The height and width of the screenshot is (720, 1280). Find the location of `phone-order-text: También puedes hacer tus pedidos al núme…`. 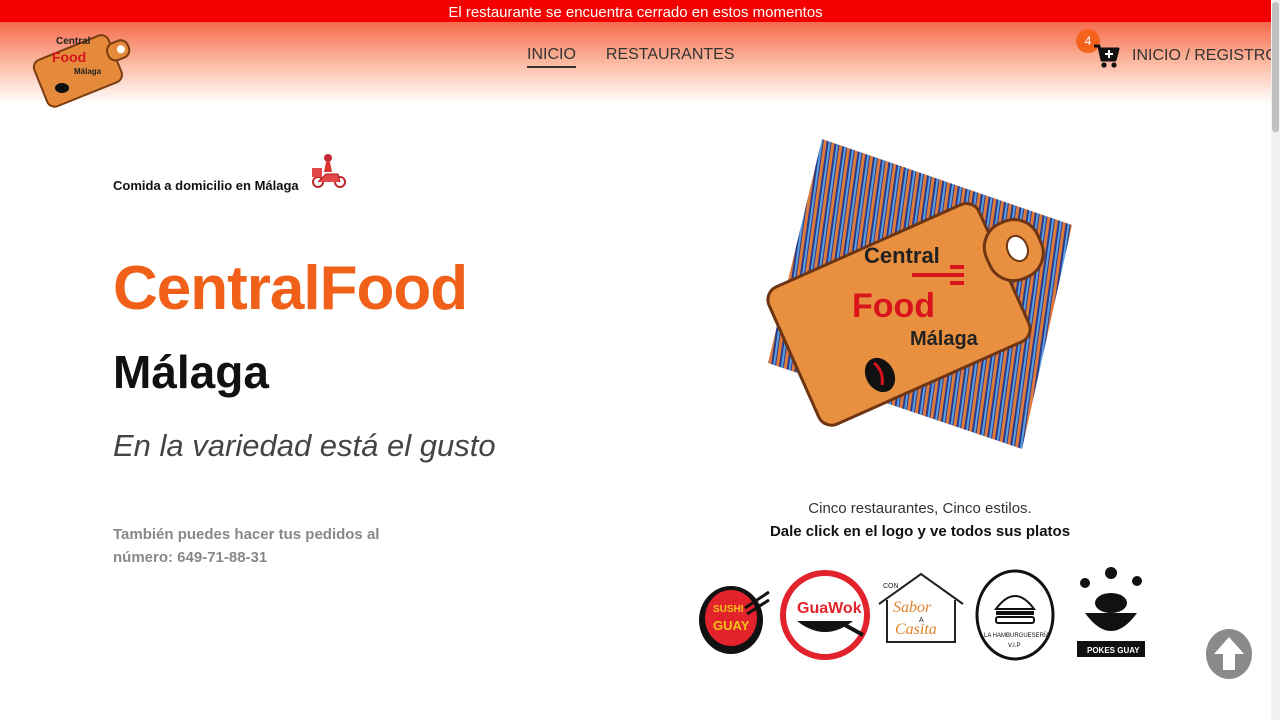

phone-order-text: También puedes hacer tus pedidos al núme… is located at coordinates (246, 546).